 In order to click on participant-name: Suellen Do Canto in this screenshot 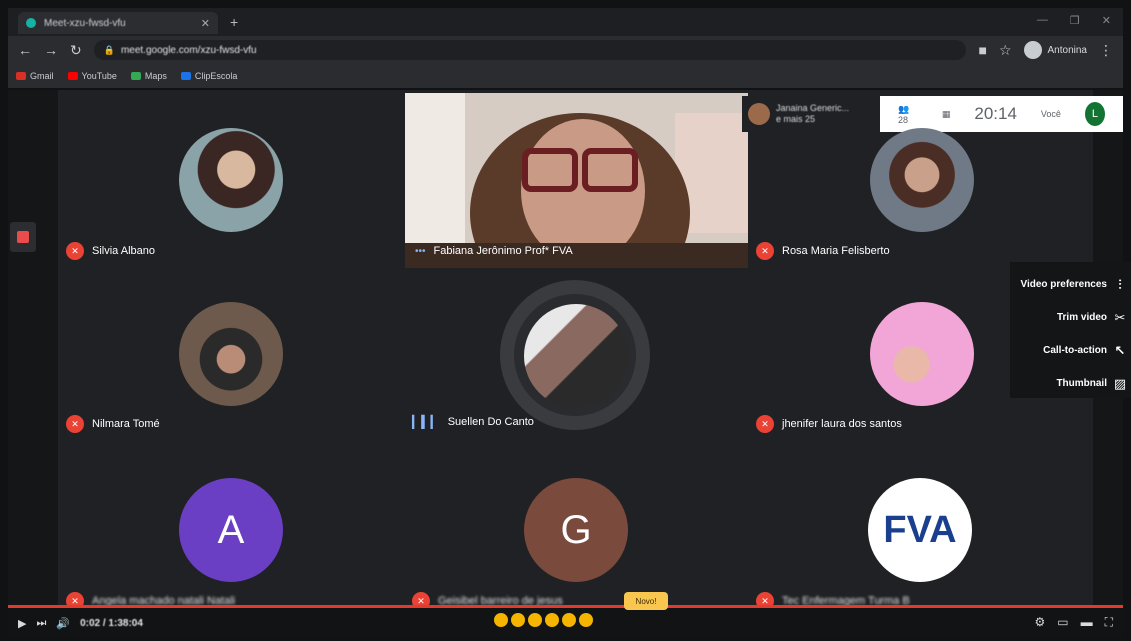, I will do `click(490, 422)`.